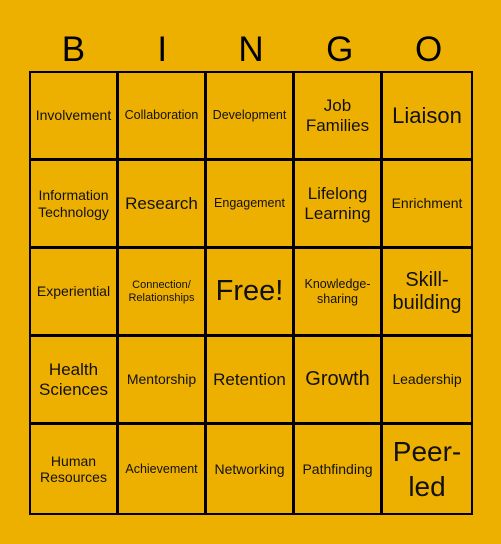 Image resolution: width=501 pixels, height=544 pixels. Describe the element at coordinates (251, 205) in the screenshot. I see `bingo-cell: Engagement` at that location.